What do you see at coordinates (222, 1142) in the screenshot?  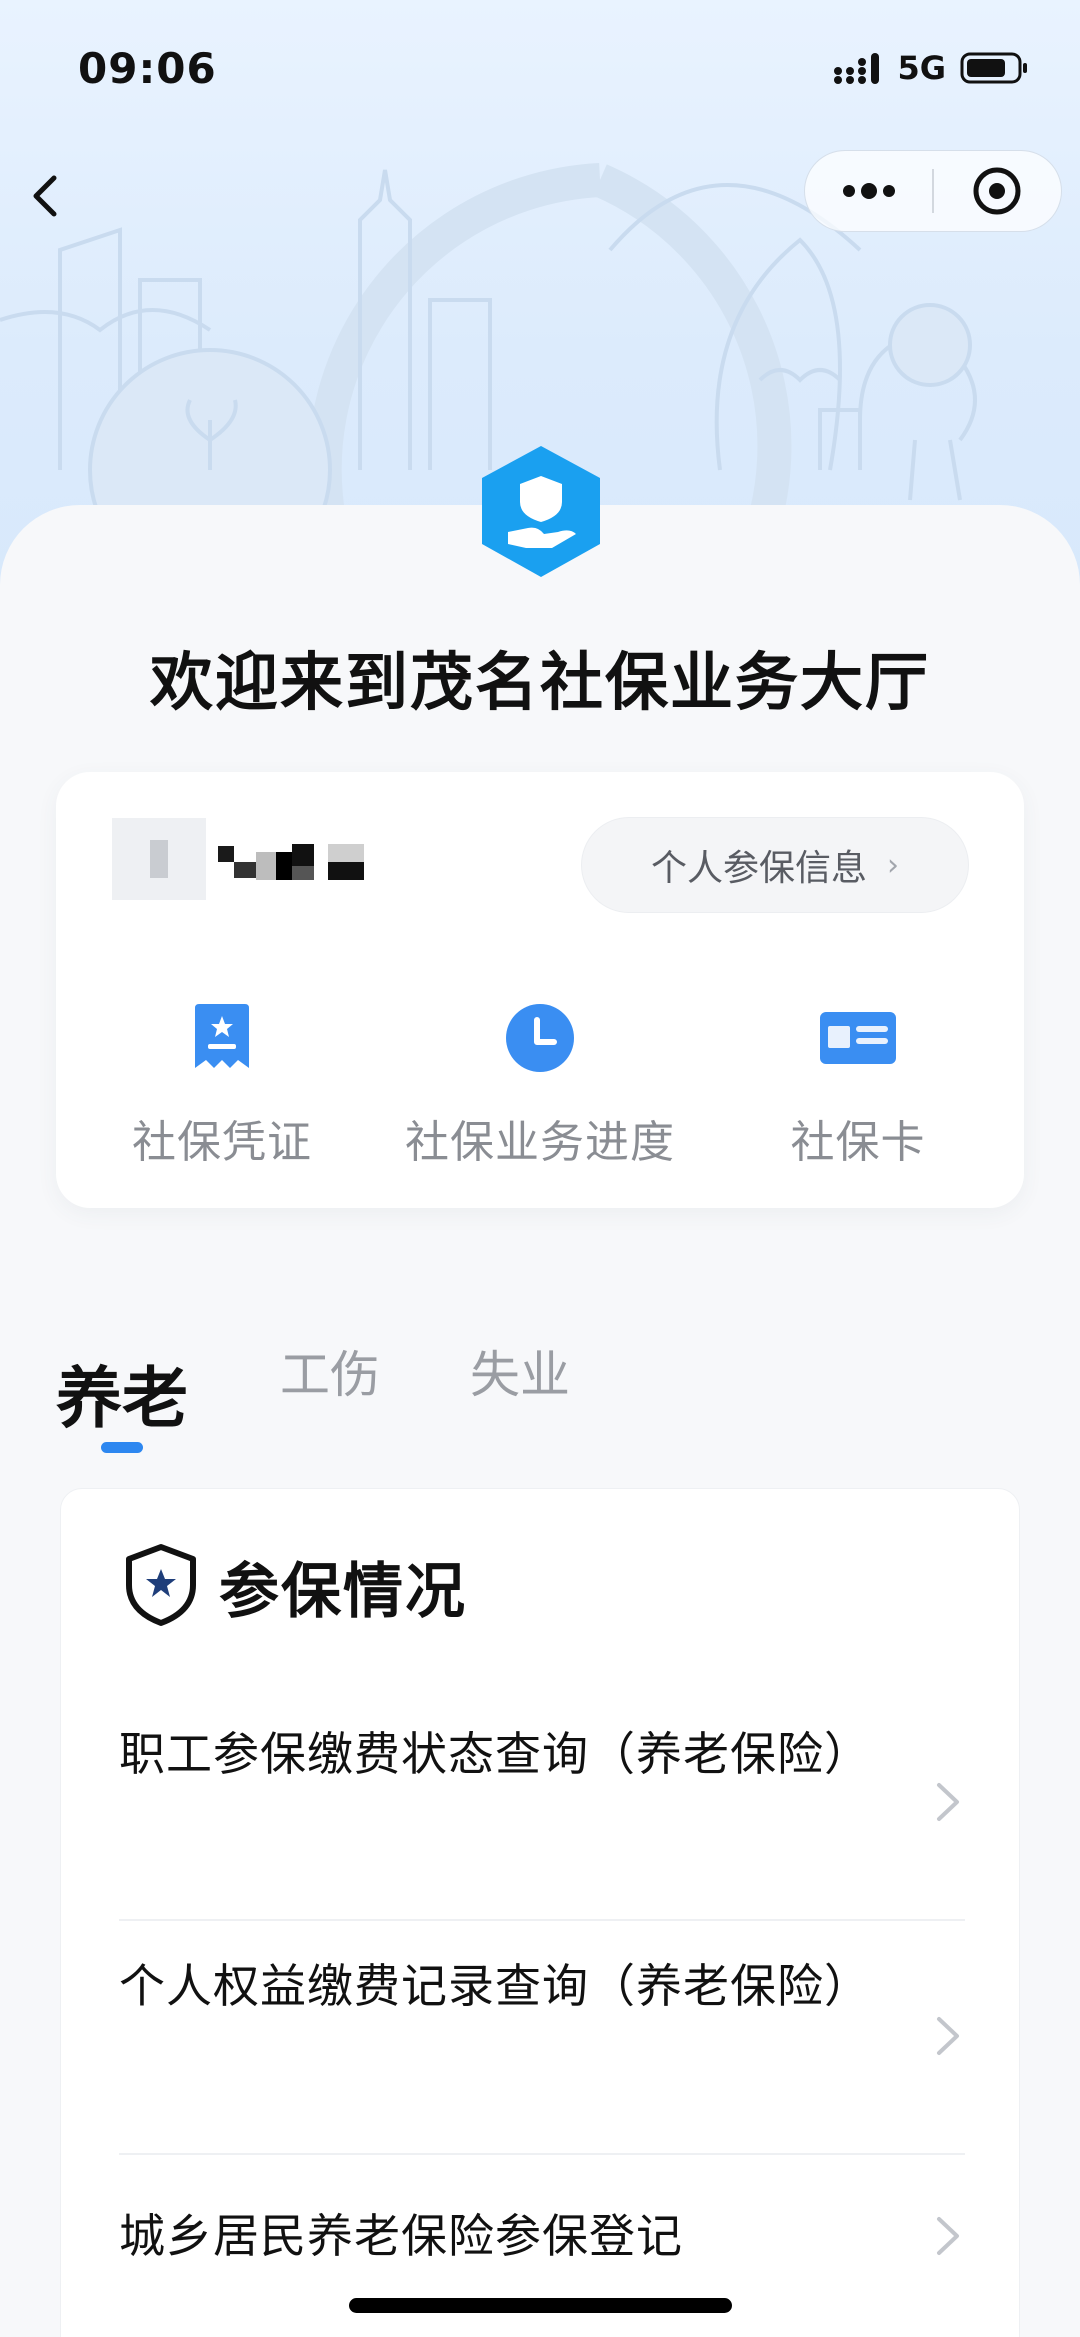 I see `quick-action-label: 社保凭证` at bounding box center [222, 1142].